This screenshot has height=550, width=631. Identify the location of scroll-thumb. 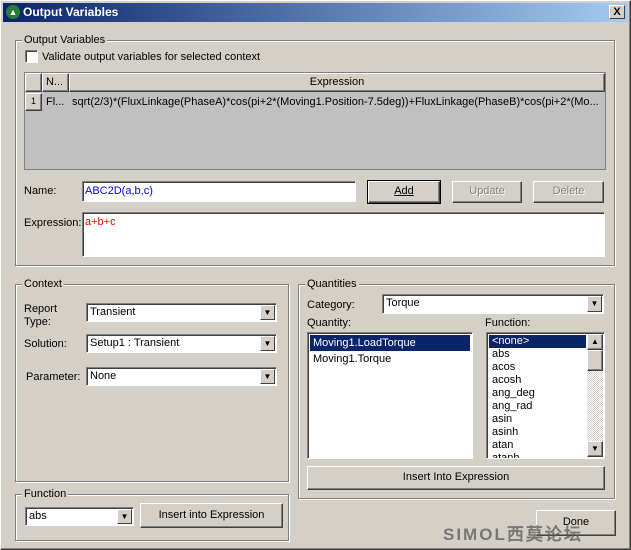
(595, 360).